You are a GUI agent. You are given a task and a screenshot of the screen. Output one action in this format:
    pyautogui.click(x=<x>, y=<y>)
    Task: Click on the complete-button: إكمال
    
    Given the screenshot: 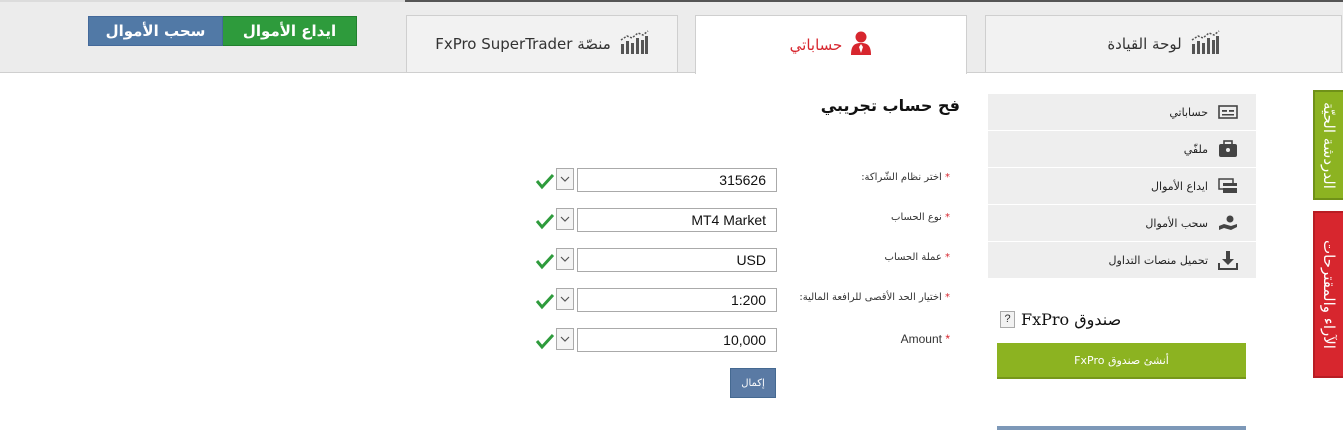 What is the action you would take?
    pyautogui.click(x=753, y=383)
    